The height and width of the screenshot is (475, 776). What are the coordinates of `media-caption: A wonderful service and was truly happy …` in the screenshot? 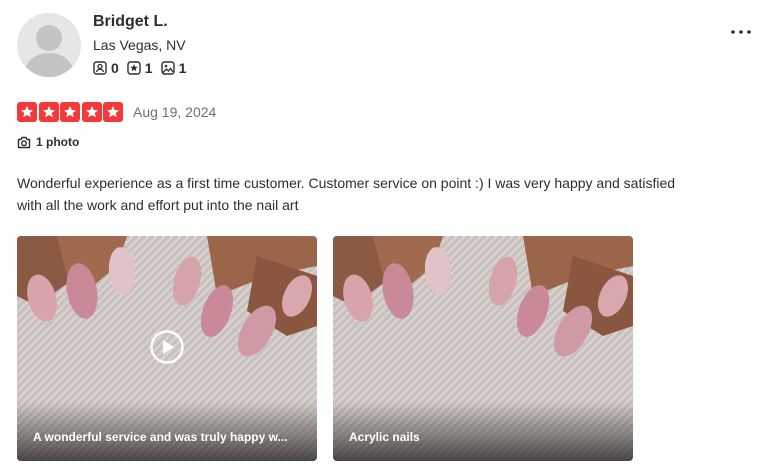 It's located at (160, 437).